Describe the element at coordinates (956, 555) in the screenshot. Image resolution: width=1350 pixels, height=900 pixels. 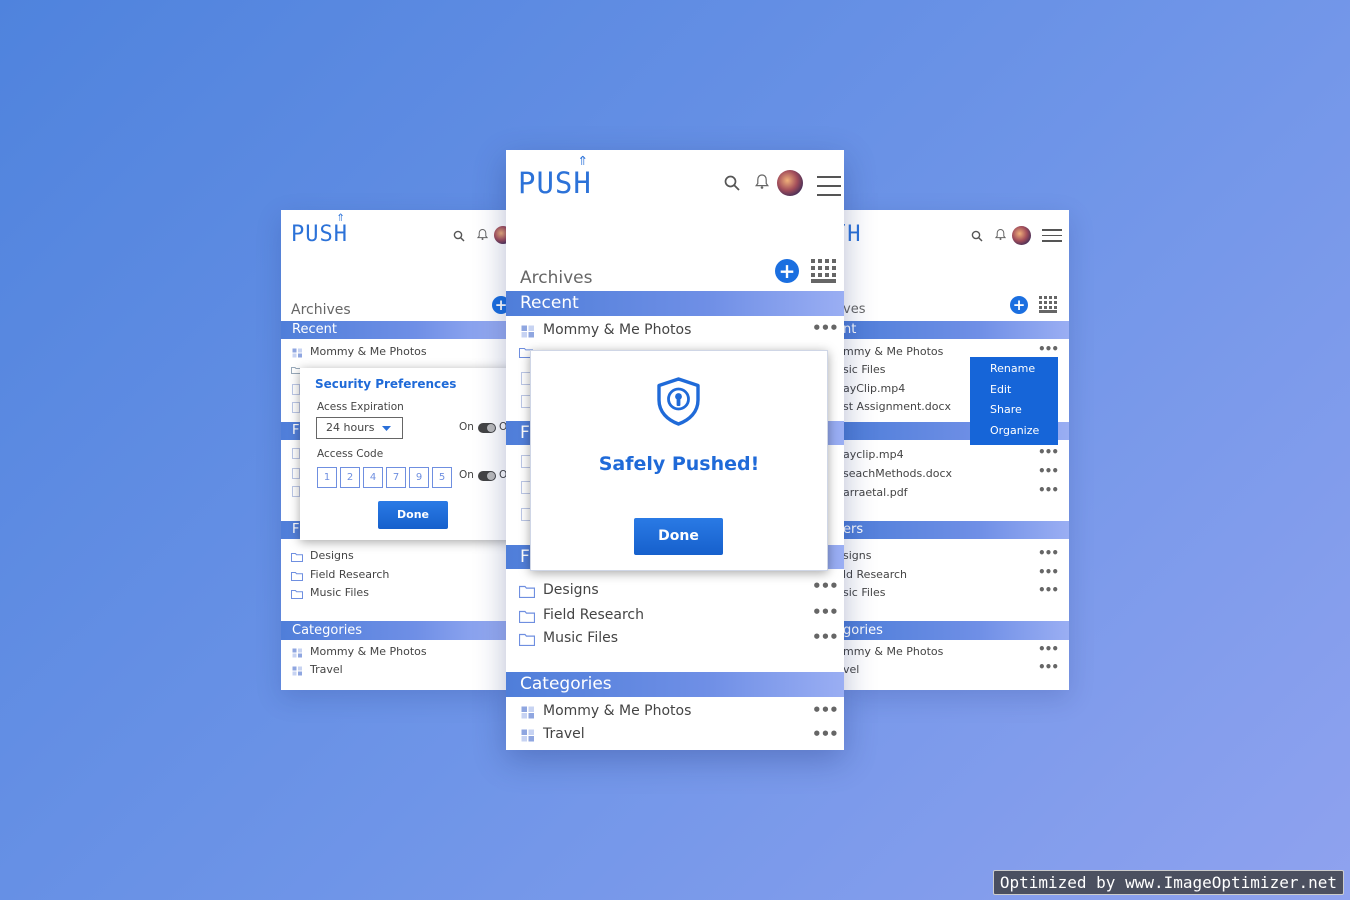
I see `list-item: signs •••` at that location.